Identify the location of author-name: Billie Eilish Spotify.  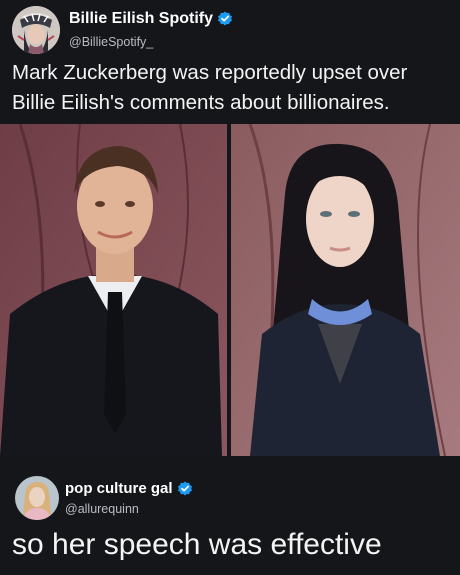
(141, 19).